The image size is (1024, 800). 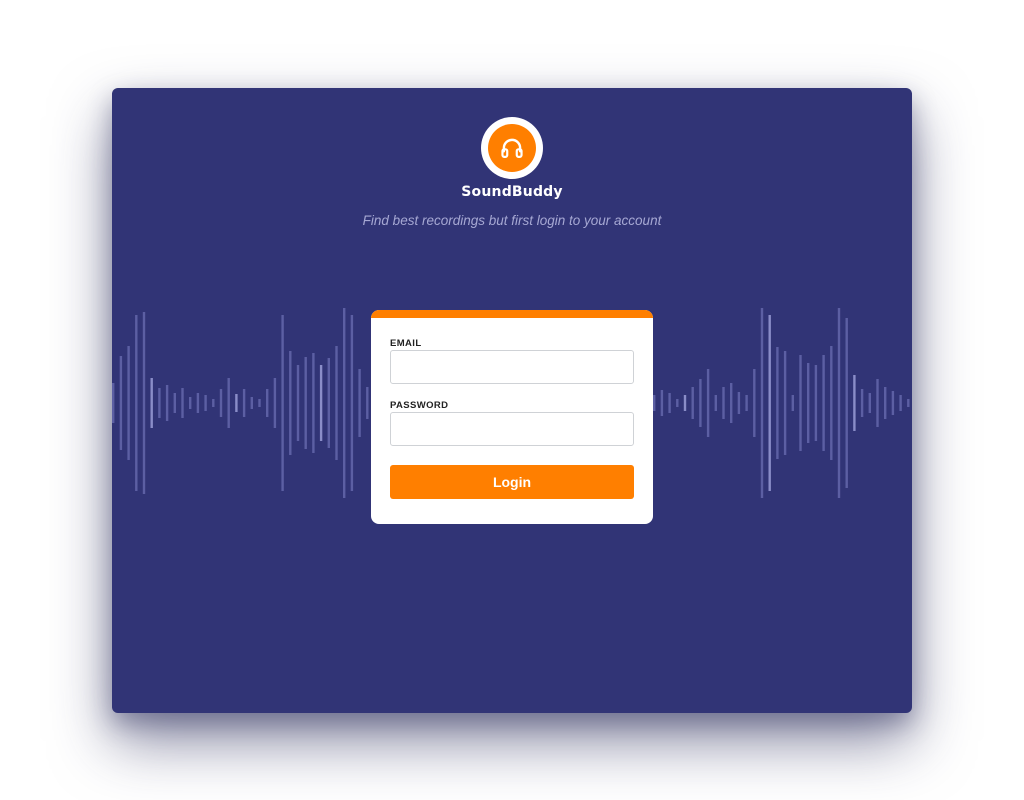 What do you see at coordinates (512, 367) in the screenshot?
I see `email-field` at bounding box center [512, 367].